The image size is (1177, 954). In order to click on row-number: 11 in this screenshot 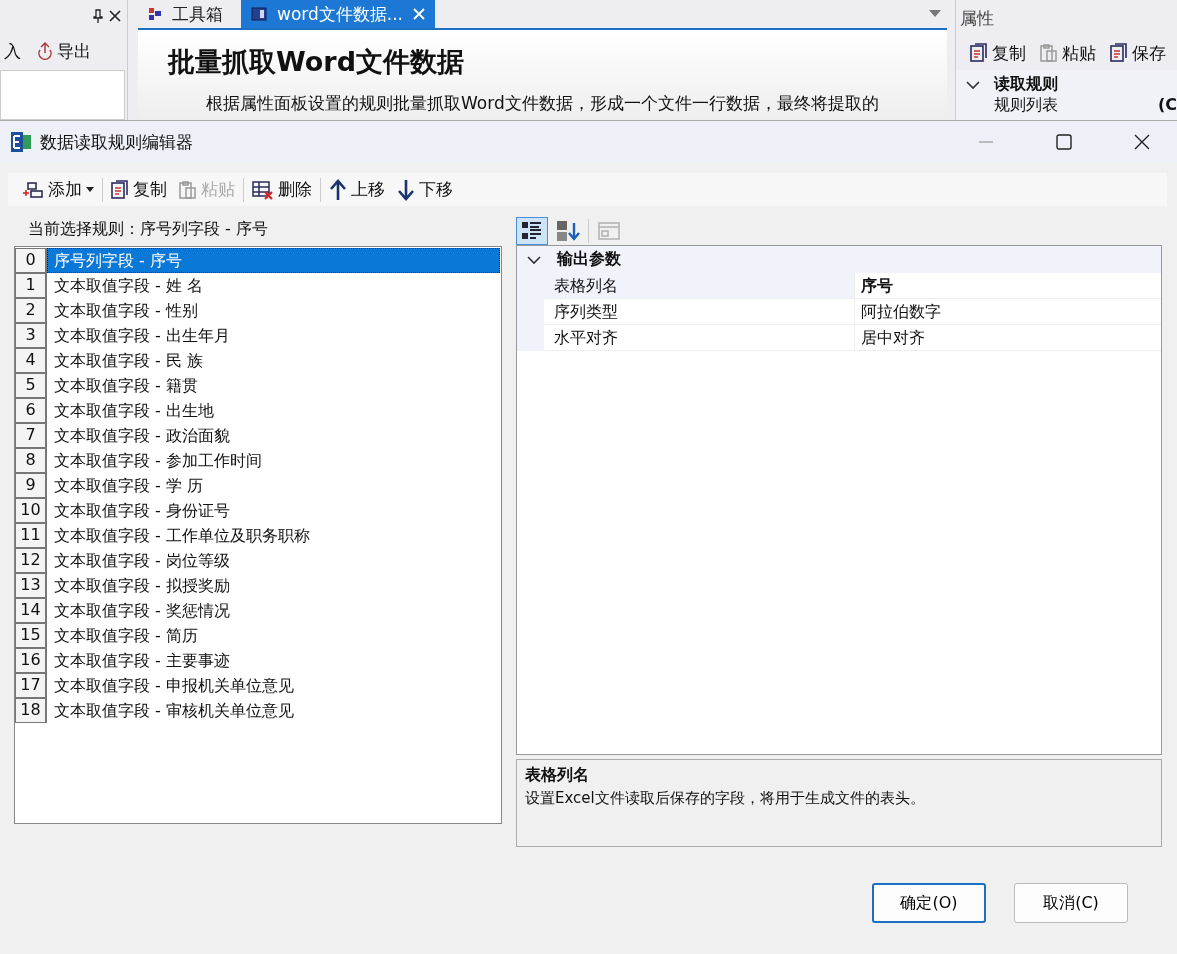, I will do `click(31, 535)`.